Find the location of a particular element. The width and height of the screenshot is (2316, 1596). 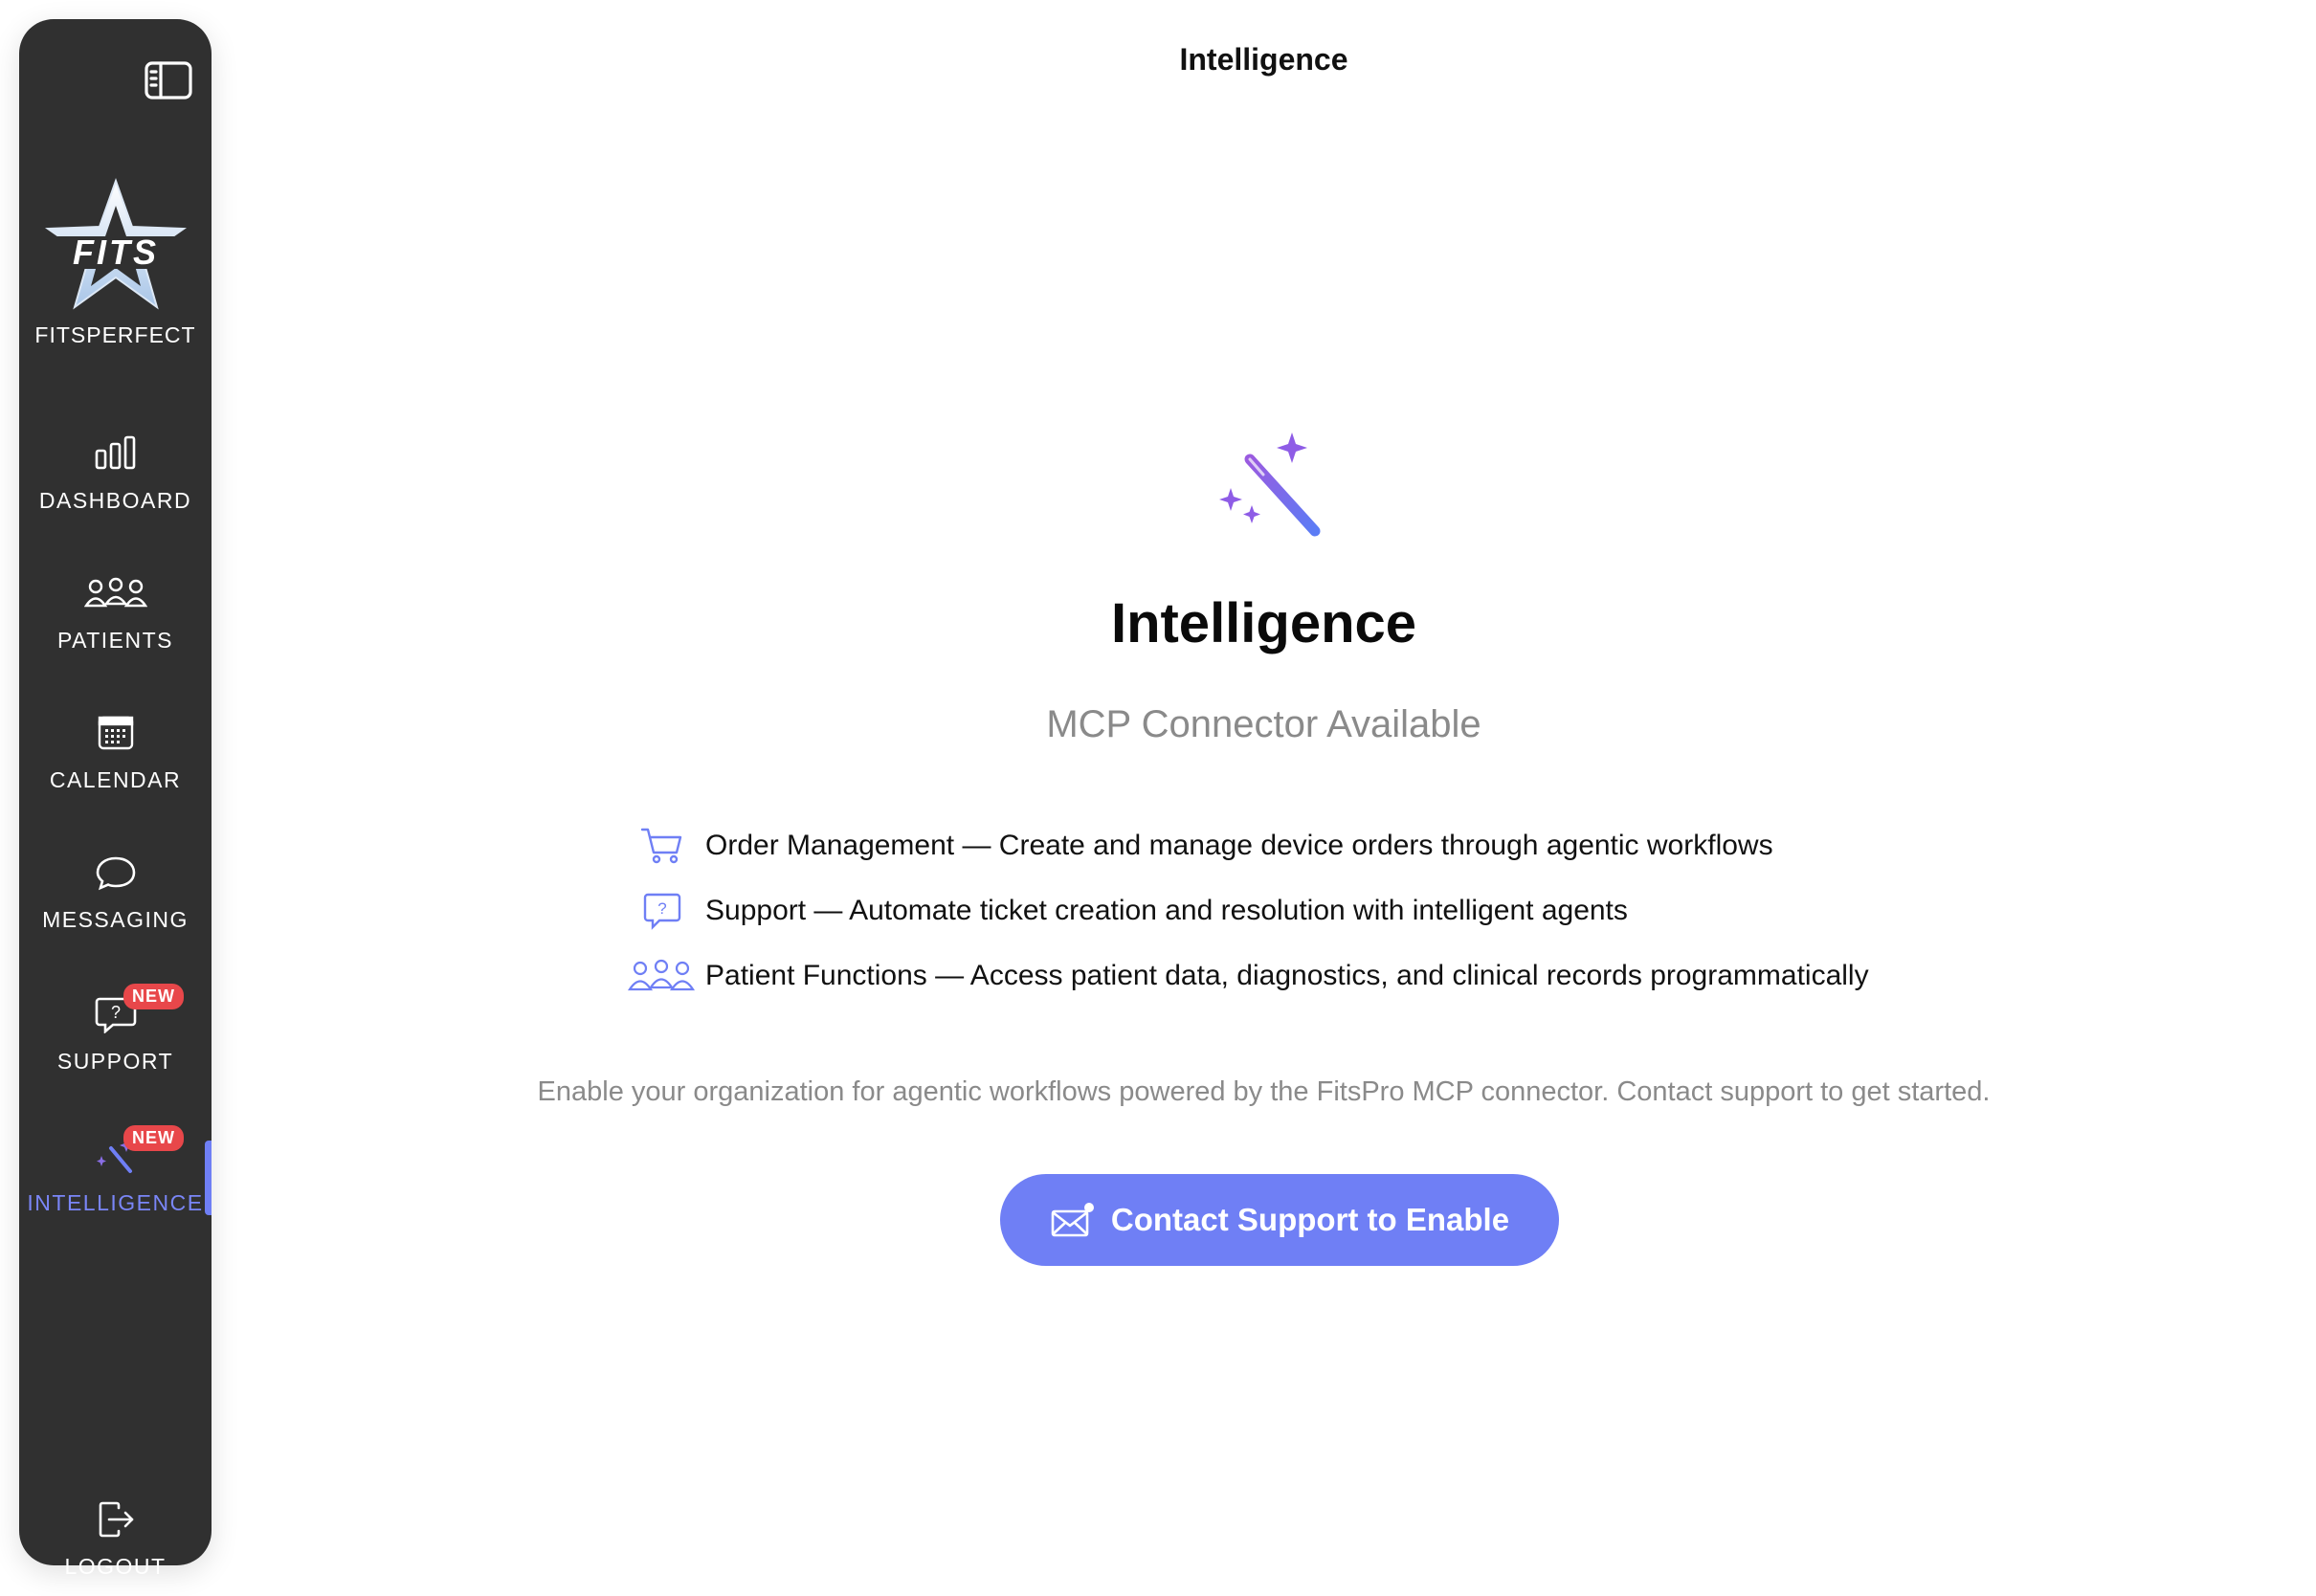

sidebar-item-label: SUPPORT is located at coordinates (115, 1061).